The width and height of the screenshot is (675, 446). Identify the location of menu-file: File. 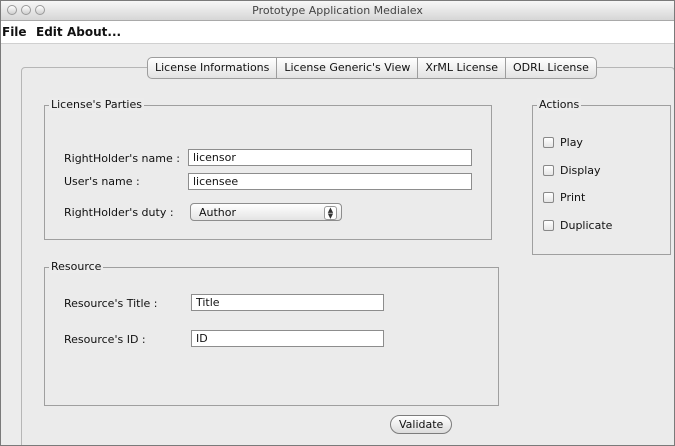
(14, 32).